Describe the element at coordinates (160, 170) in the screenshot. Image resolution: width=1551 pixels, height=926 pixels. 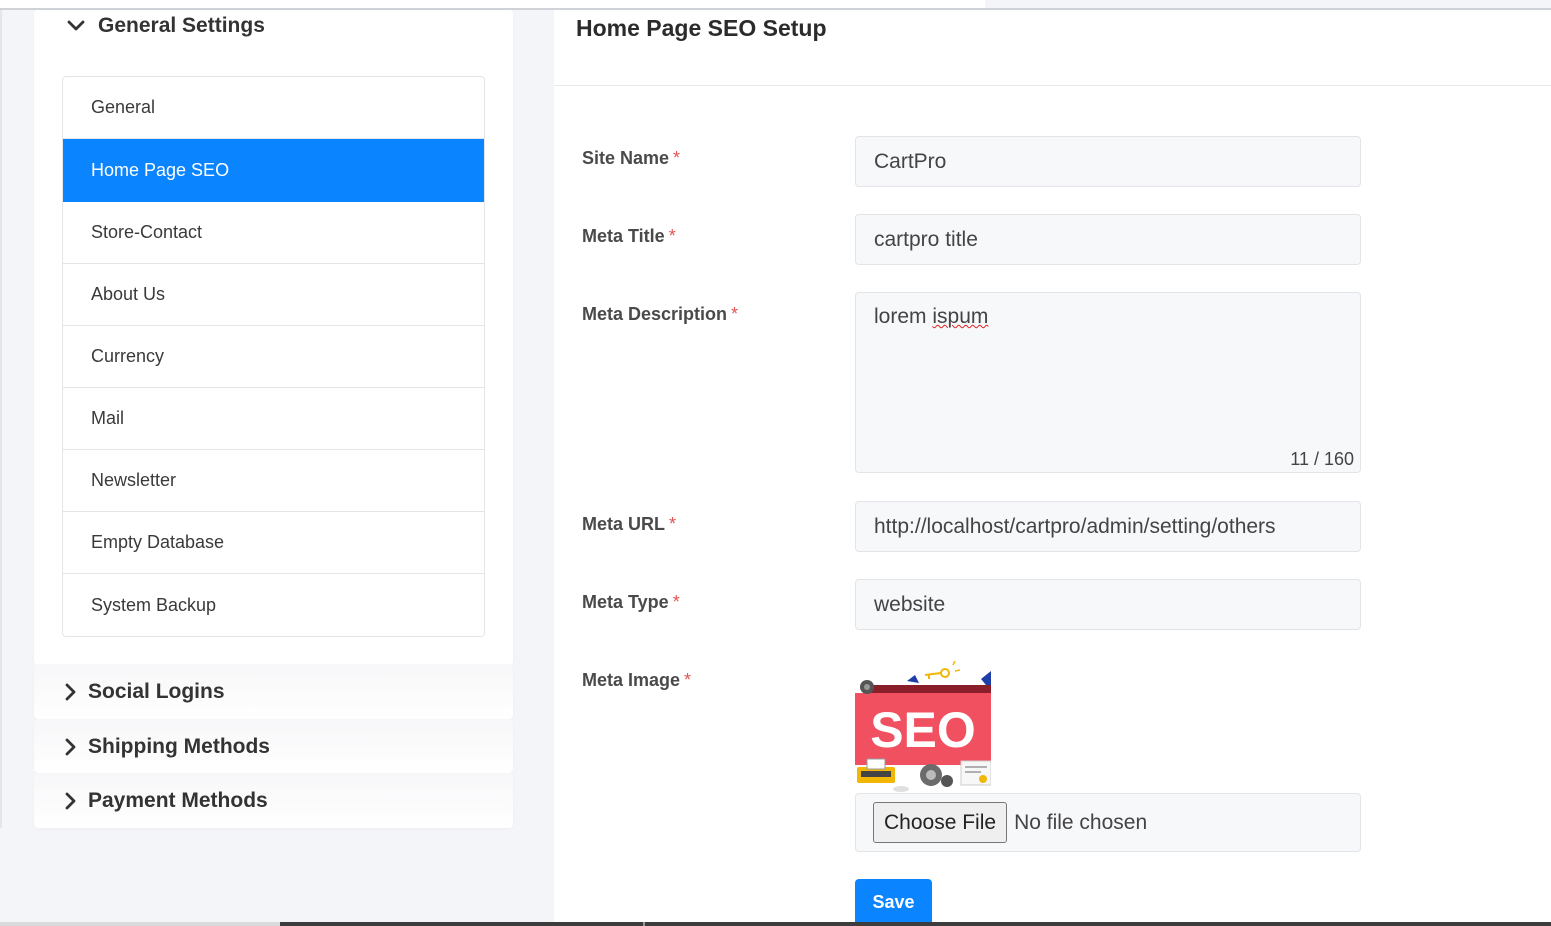
I see `menu-item-label: Home Page SEO` at that location.